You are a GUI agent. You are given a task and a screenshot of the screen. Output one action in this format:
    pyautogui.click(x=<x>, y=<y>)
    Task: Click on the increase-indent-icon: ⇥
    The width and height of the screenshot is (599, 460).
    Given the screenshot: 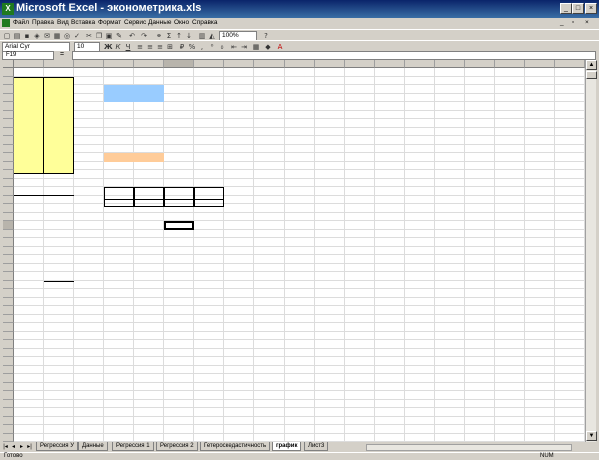 What is the action you would take?
    pyautogui.click(x=244, y=47)
    